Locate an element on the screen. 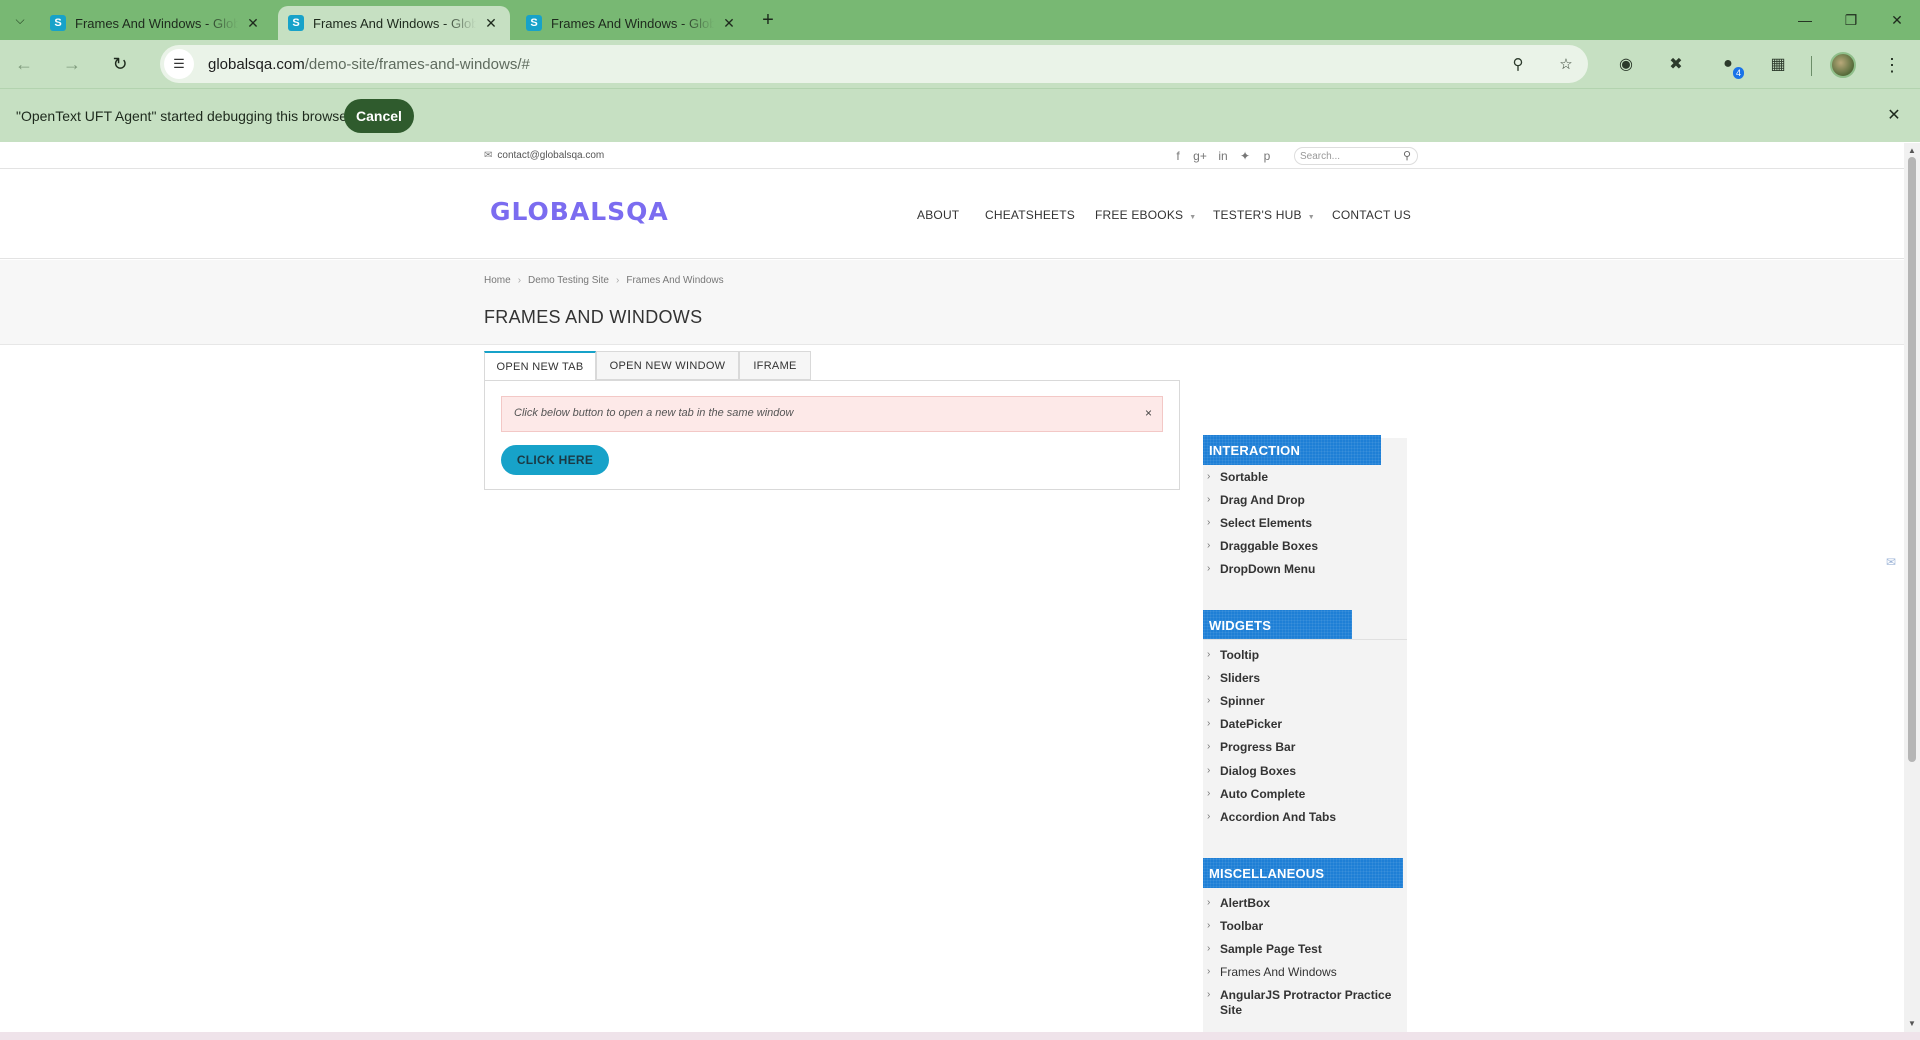  tab-title: Frames And Windows - GlobalSQA is located at coordinates (156, 23).